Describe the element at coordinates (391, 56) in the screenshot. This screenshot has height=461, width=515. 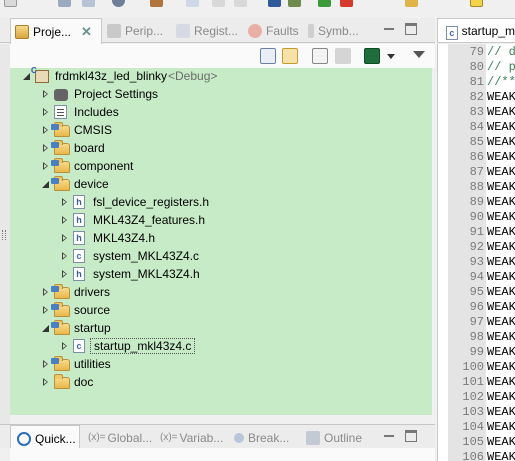
I see `excel-dropdown-icon` at that location.